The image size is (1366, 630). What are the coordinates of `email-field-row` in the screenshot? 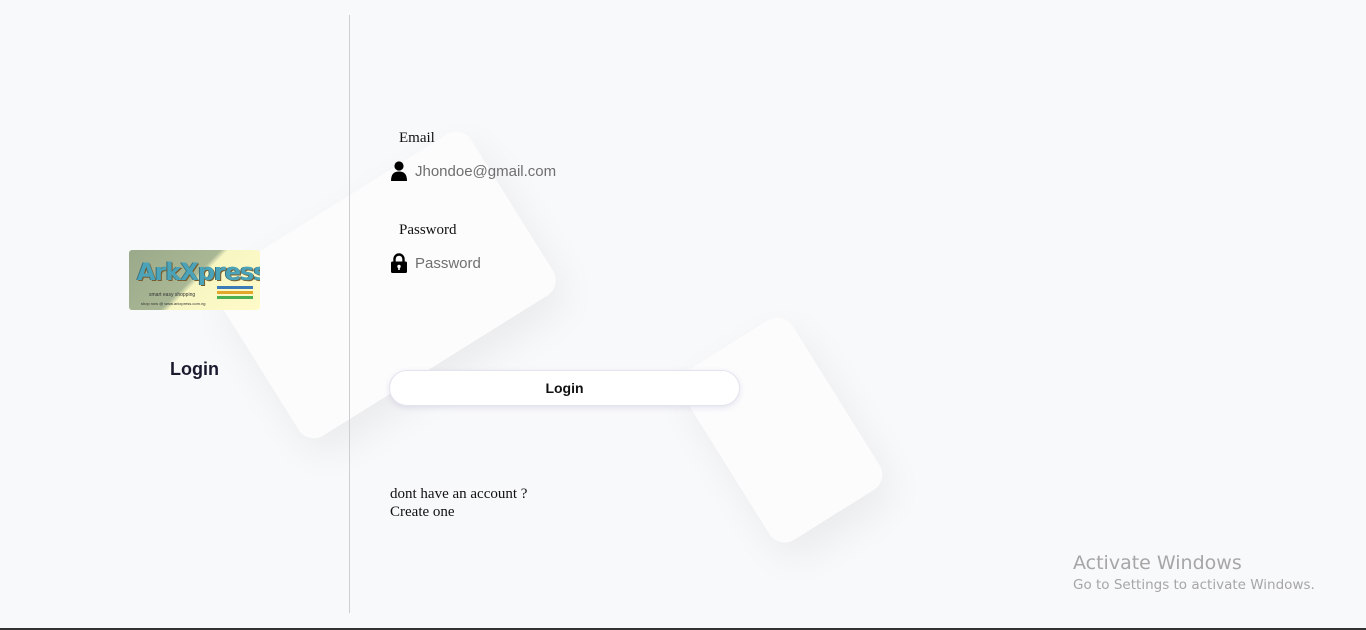 It's located at (560, 171).